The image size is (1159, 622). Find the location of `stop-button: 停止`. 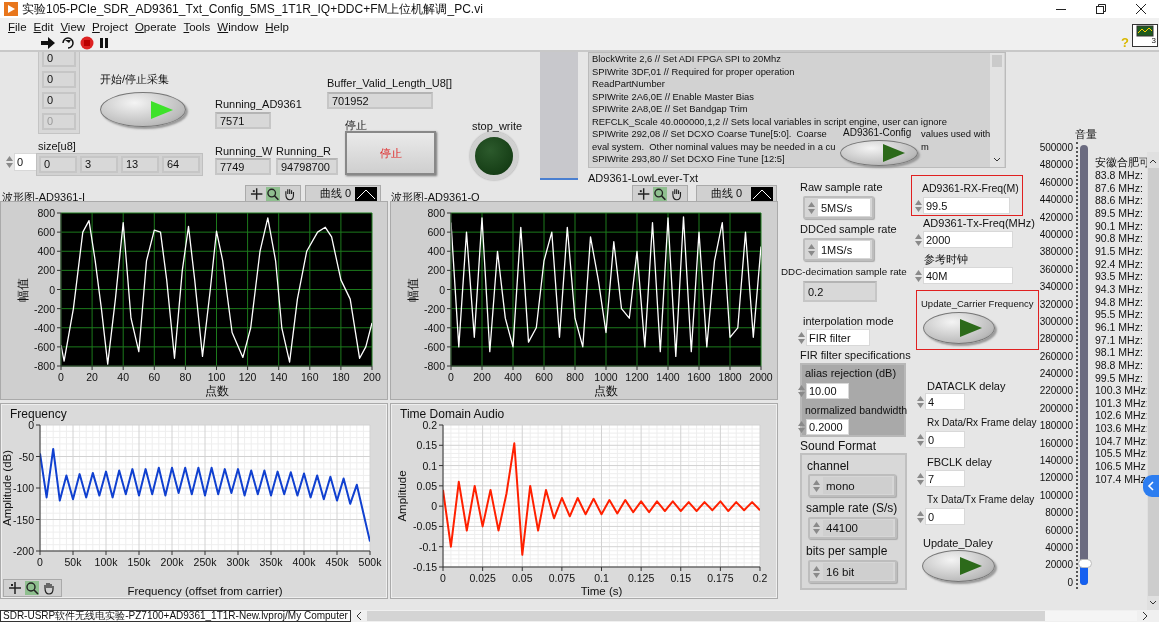

stop-button: 停止 is located at coordinates (390, 153).